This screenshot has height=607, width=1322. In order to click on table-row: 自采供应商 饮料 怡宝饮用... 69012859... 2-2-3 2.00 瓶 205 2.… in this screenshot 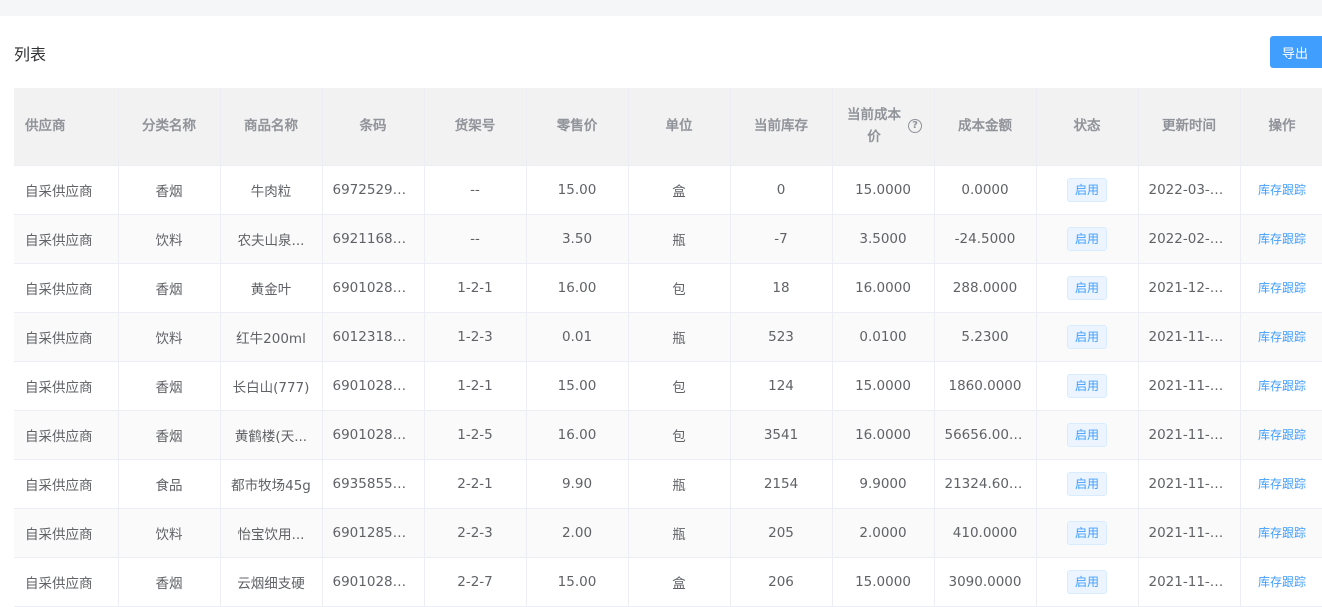, I will do `click(668, 533)`.